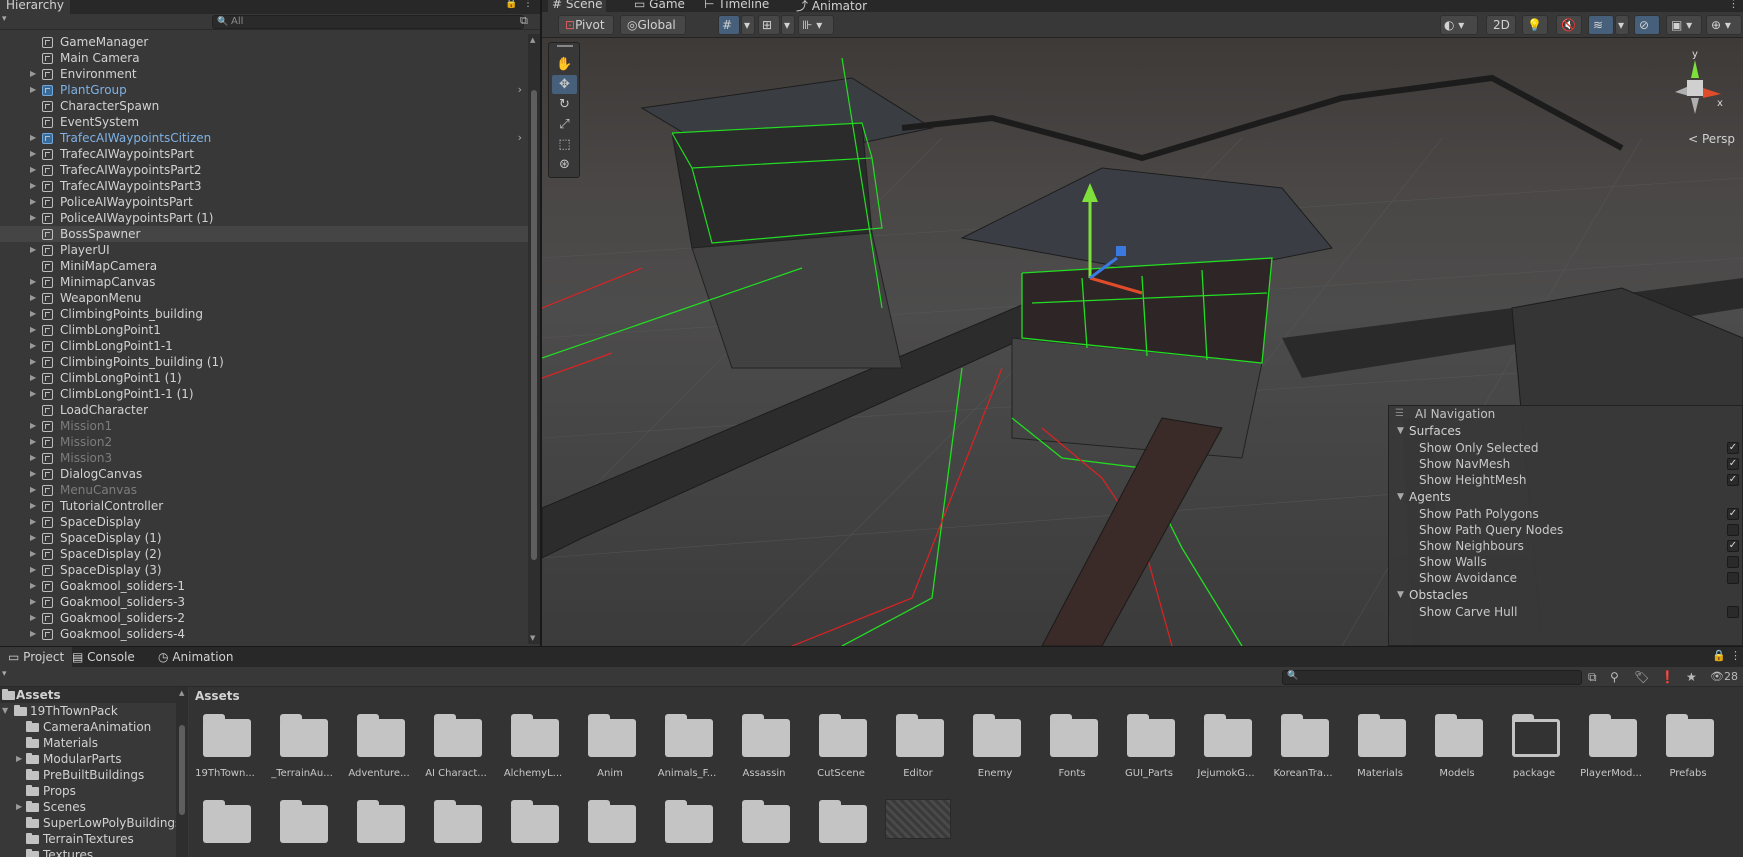  Describe the element at coordinates (265, 570) in the screenshot. I see `hierarchy-item: ▶ SpaceDisplay (3)` at that location.